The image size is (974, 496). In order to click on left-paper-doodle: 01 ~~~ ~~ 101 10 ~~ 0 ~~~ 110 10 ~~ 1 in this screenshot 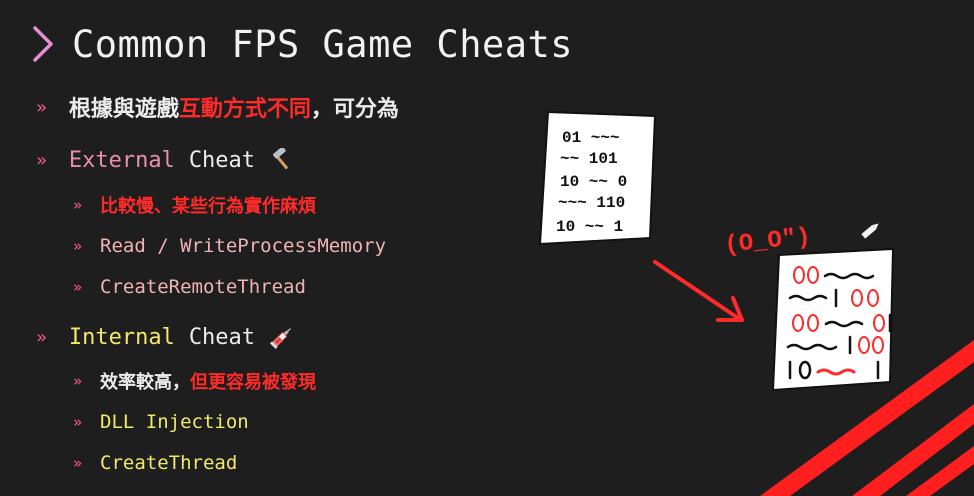, I will do `click(597, 178)`.